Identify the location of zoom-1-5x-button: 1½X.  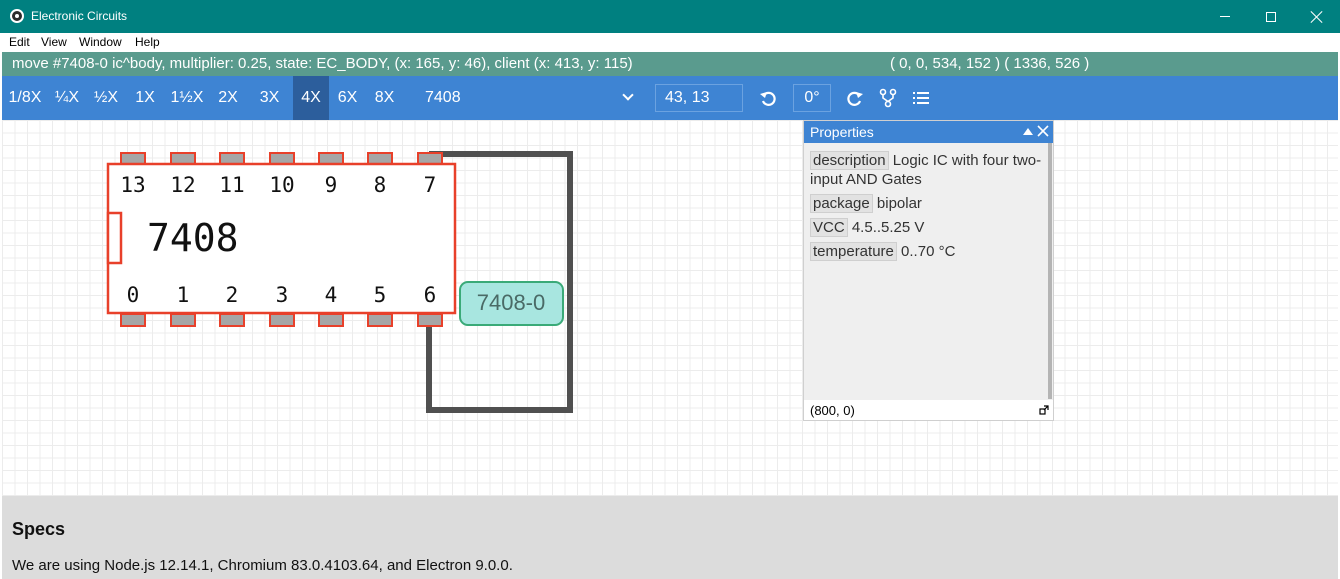
(187, 98).